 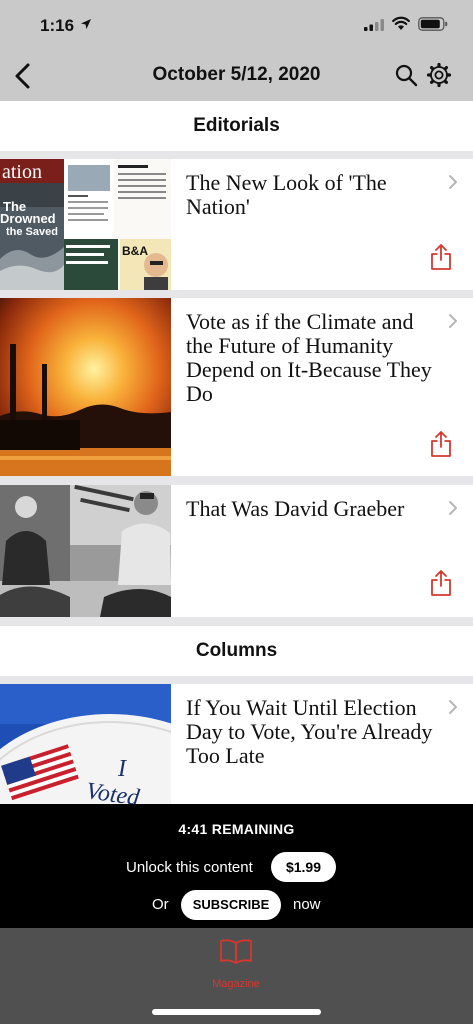 I want to click on cellular-signal-icon, so click(x=374, y=25).